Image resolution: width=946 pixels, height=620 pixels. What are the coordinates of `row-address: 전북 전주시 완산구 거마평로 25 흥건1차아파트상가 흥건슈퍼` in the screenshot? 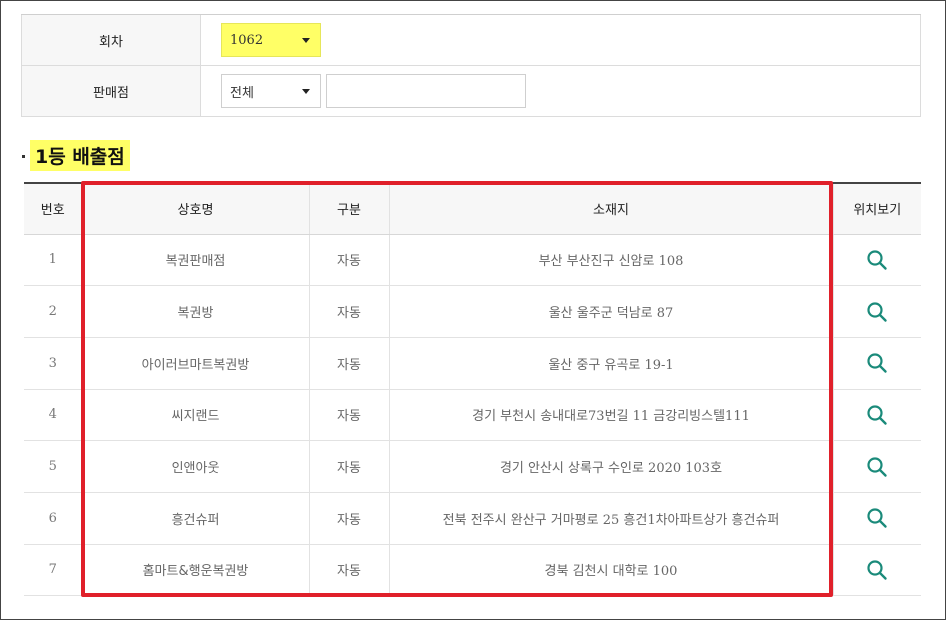 It's located at (611, 518).